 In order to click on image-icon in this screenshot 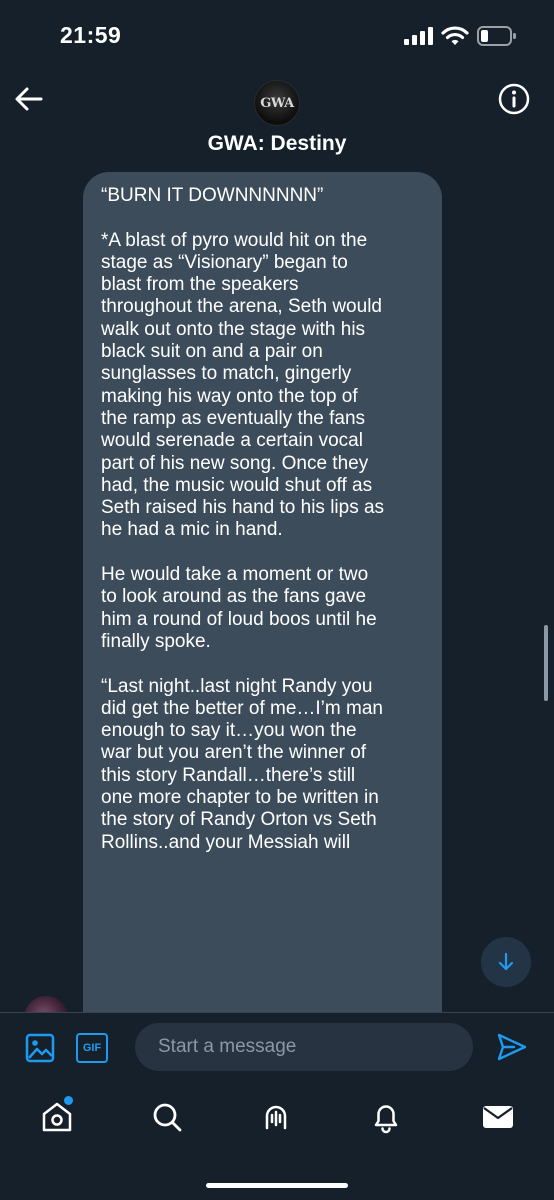, I will do `click(40, 1048)`.